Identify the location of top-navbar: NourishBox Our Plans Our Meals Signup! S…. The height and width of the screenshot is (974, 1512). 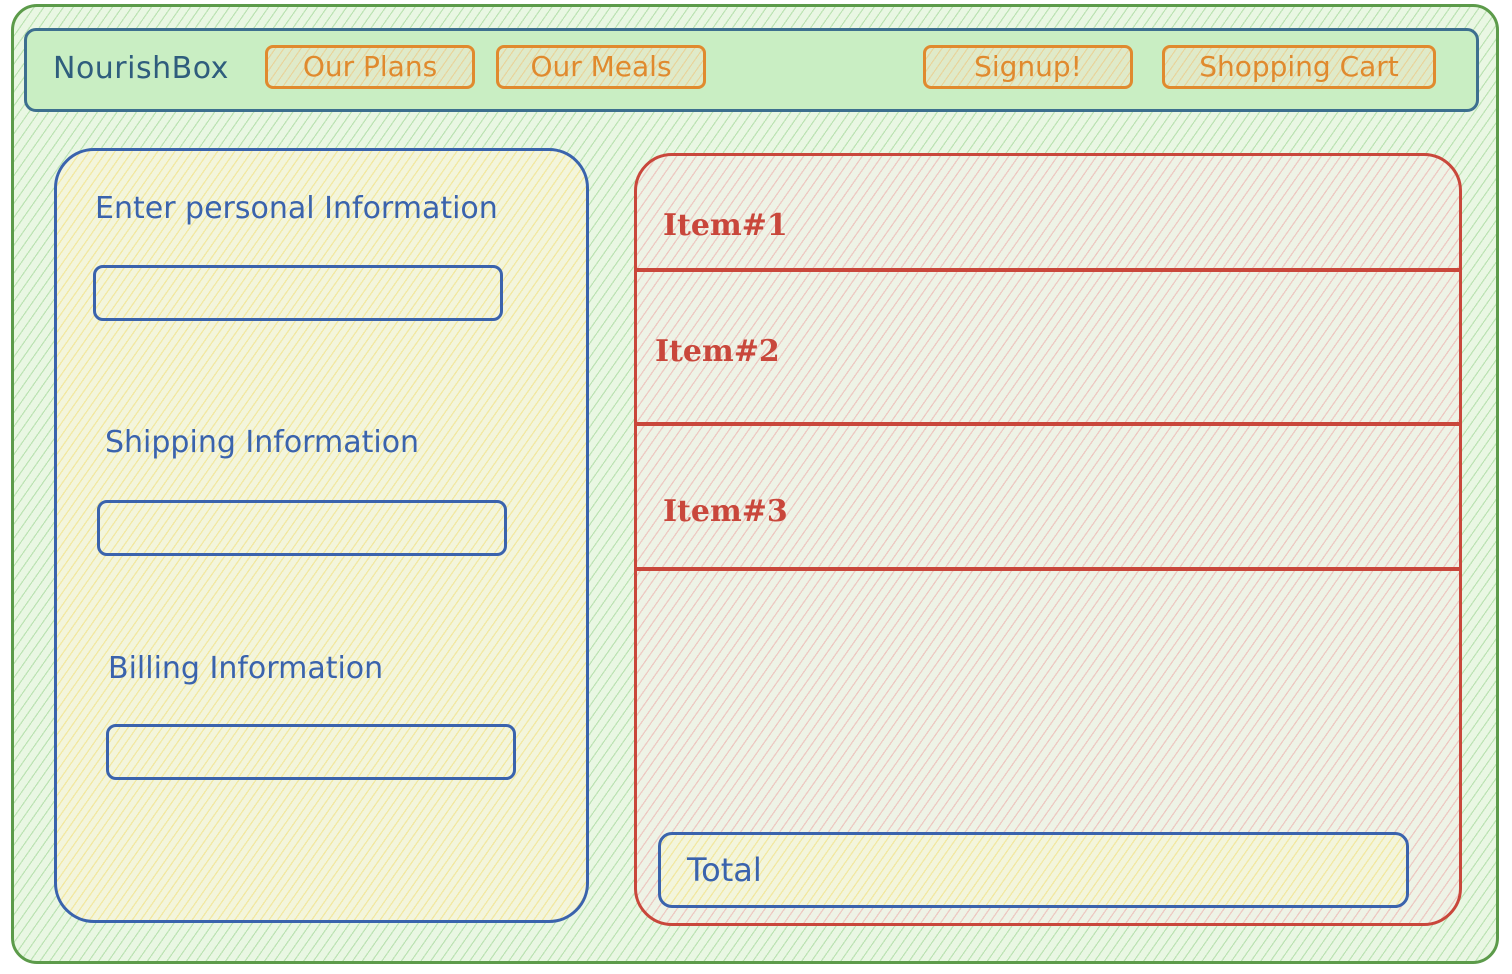
(751, 70).